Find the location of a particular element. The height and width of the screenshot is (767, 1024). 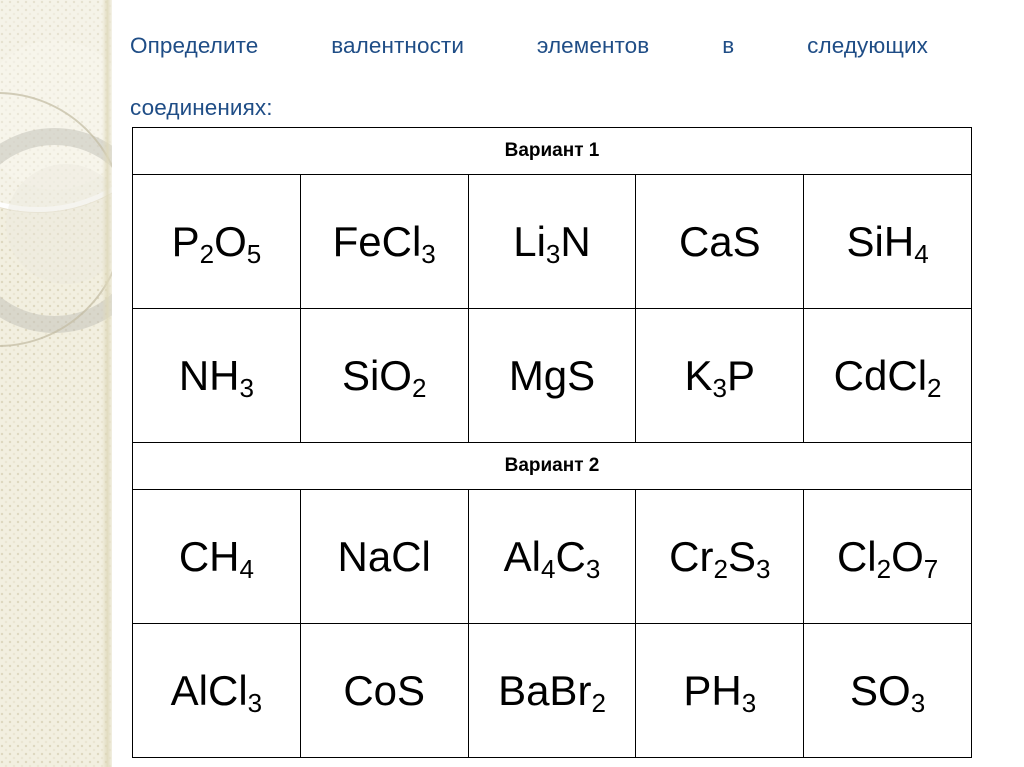

formula-cell: NH3 is located at coordinates (216, 375).